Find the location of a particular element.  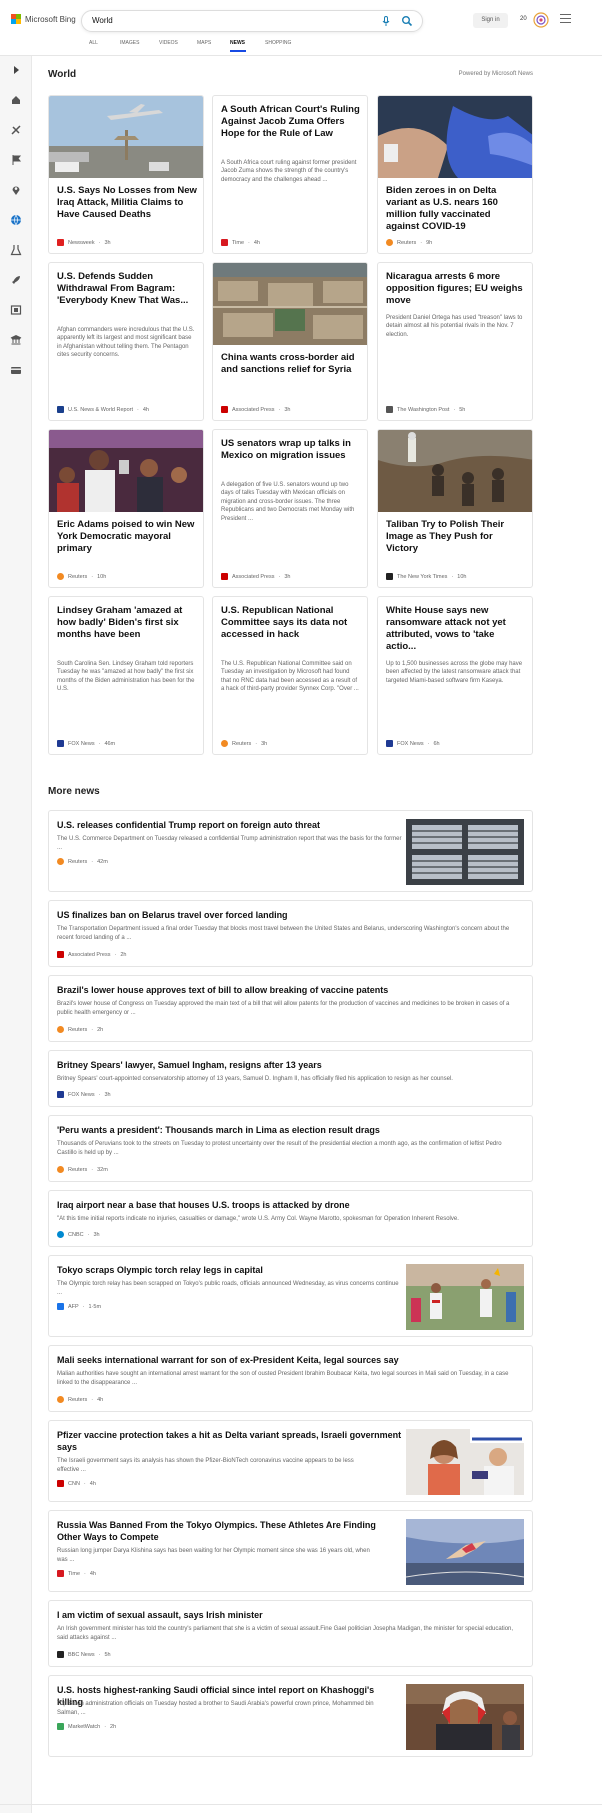

list-item-source: FOX News · 3h is located at coordinates (84, 1094).